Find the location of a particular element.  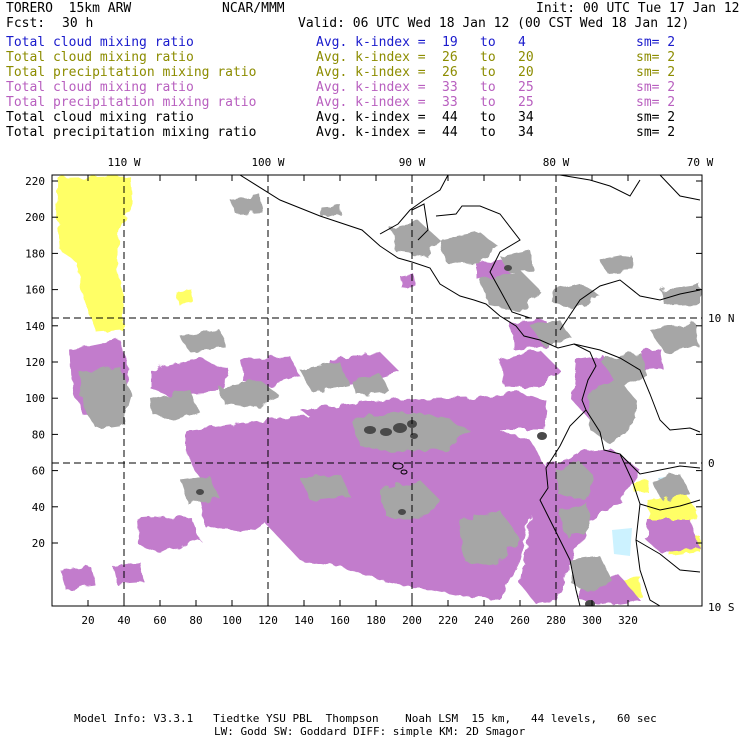

x-tick-label: 180 is located at coordinates (376, 620).